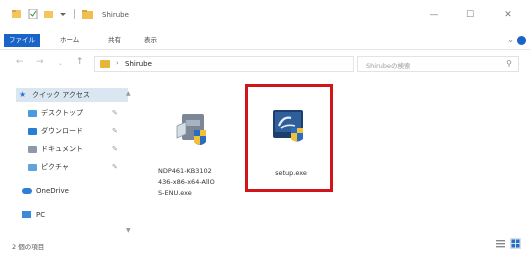  I want to click on pictures-folder-icon, so click(32, 167).